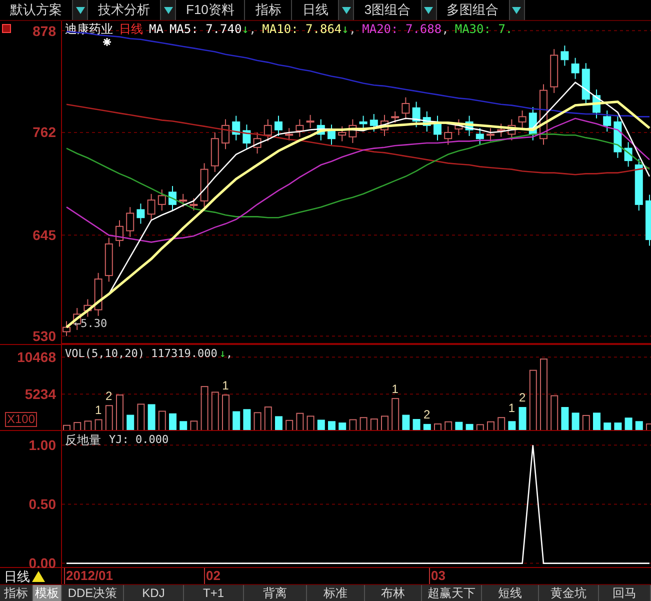  Describe the element at coordinates (107, 42) in the screenshot. I see `star-icon` at that location.